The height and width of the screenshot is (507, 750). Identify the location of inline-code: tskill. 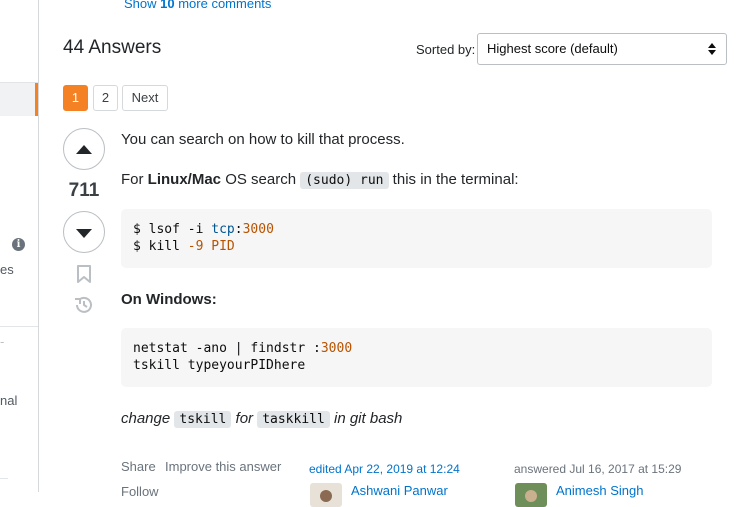
(203, 419).